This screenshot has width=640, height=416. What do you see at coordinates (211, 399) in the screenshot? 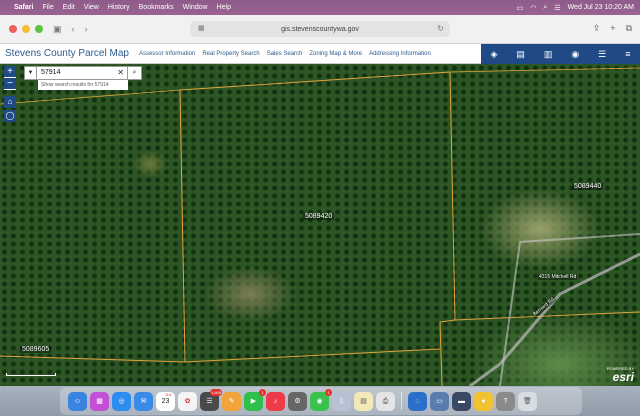
I see `reminders-icon: ☰ 1,806` at bounding box center [211, 399].